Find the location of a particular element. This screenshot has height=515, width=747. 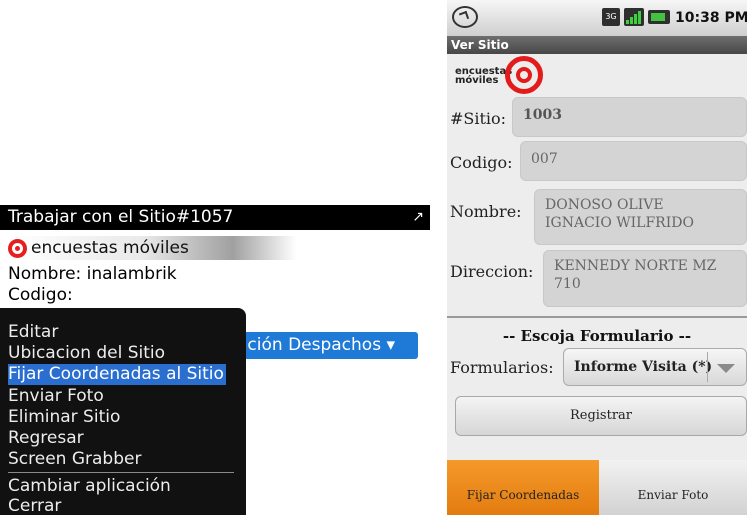

menu-item-enviar-foto: Enviar Foto is located at coordinates (56, 396).